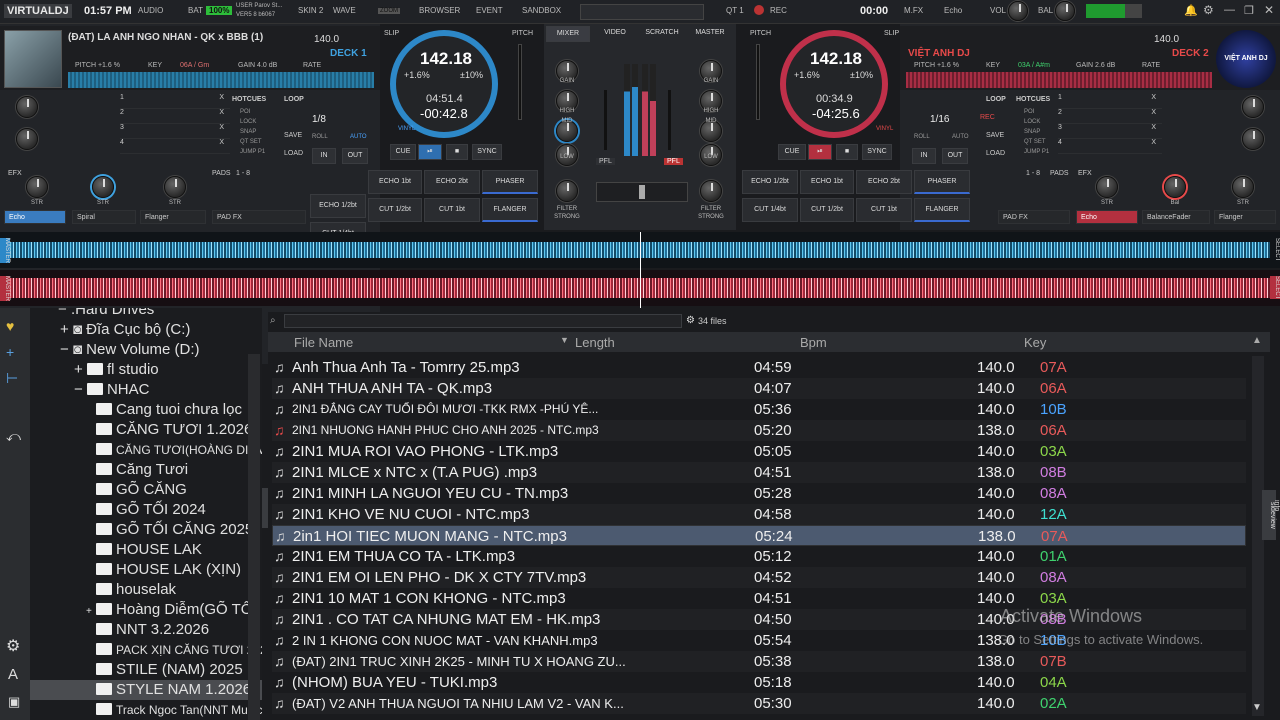  What do you see at coordinates (1229, 10) in the screenshot?
I see `minimize-icon: —` at bounding box center [1229, 10].